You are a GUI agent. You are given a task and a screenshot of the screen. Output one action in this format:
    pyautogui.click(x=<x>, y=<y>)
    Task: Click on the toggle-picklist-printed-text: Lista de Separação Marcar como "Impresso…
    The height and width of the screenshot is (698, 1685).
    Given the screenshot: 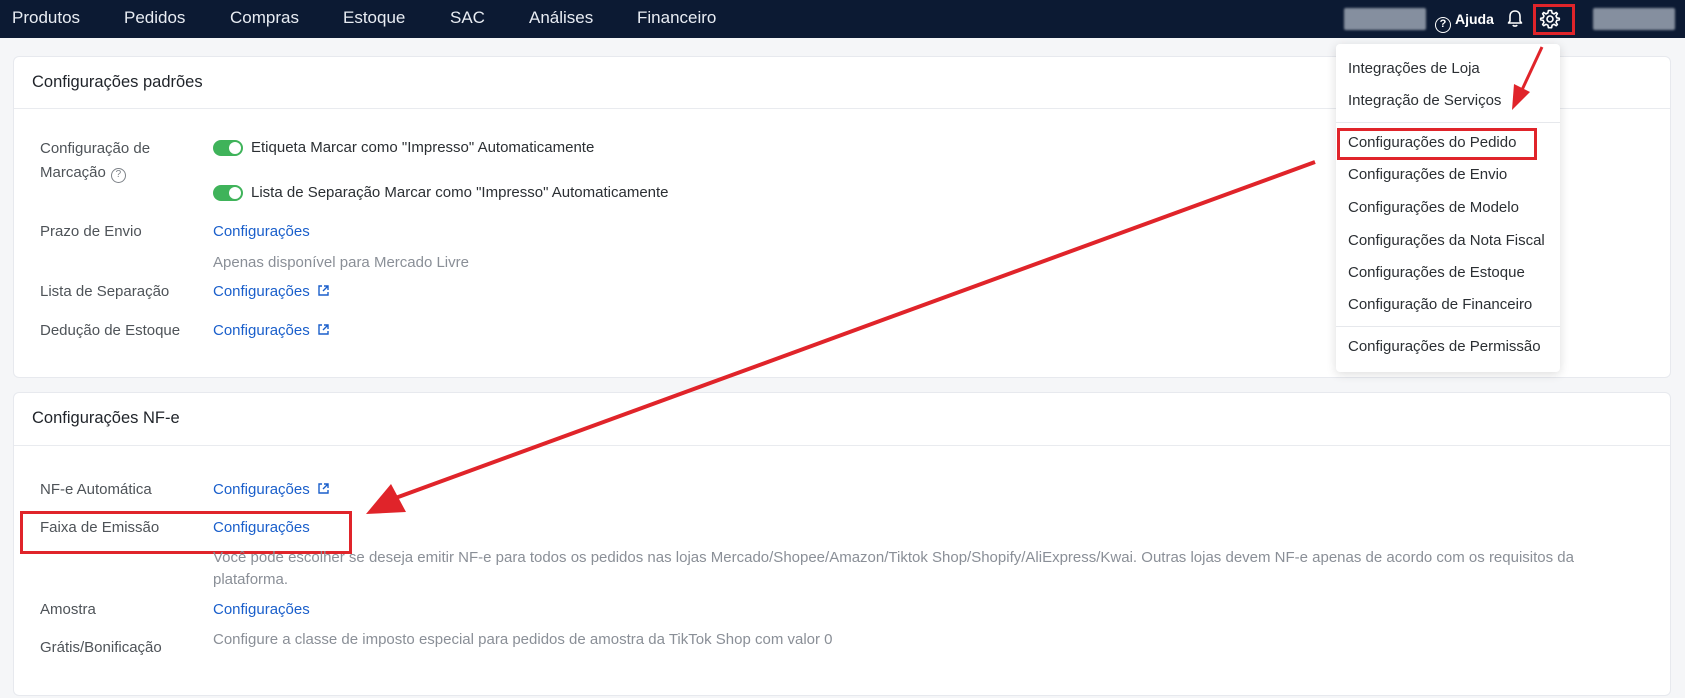 What is the action you would take?
    pyautogui.click(x=460, y=192)
    